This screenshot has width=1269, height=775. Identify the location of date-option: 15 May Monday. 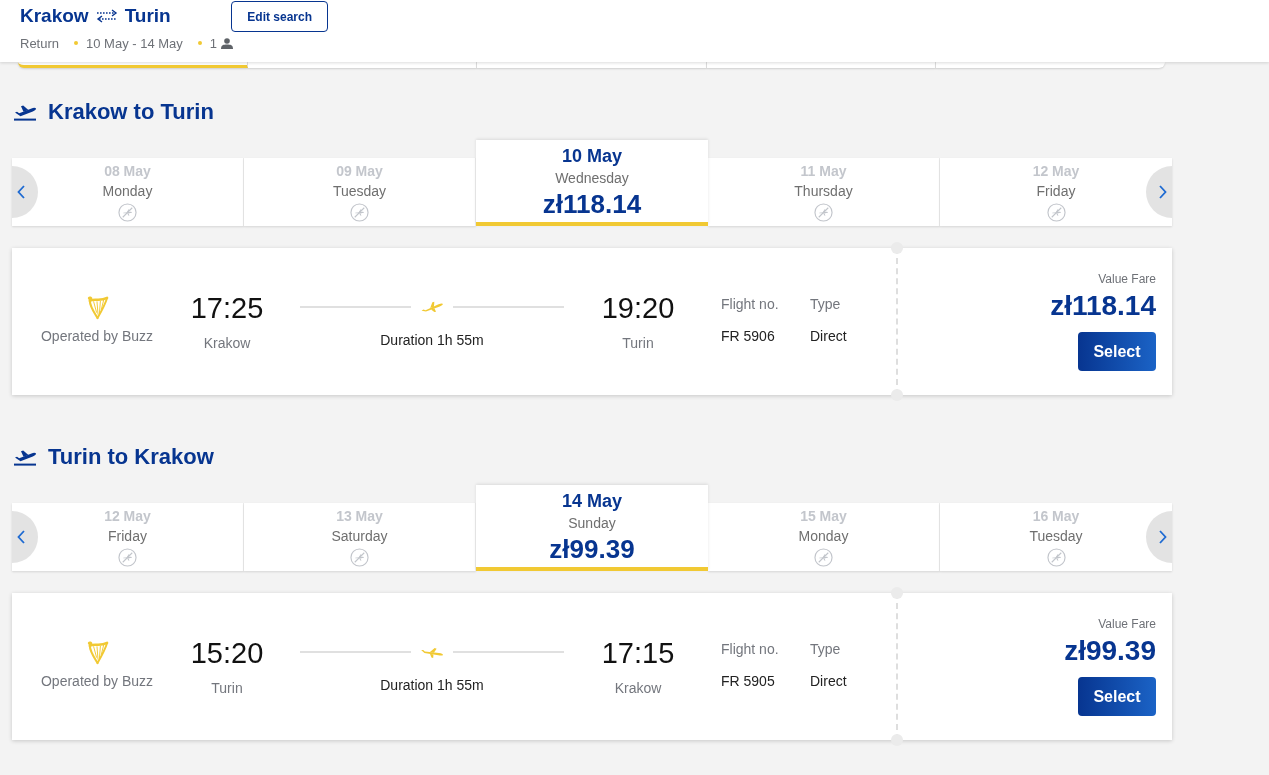
(824, 537).